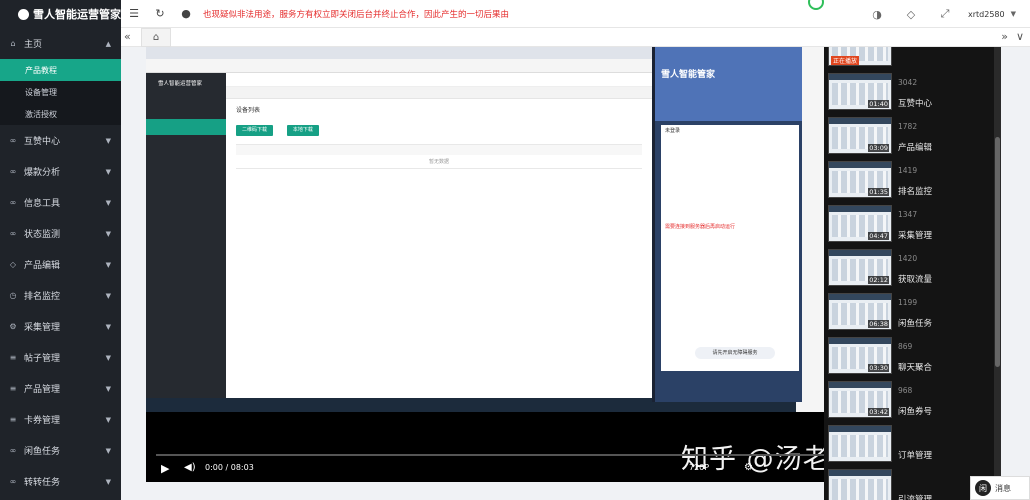 The width and height of the screenshot is (1030, 500). I want to click on play-icon: ▶, so click(165, 468).